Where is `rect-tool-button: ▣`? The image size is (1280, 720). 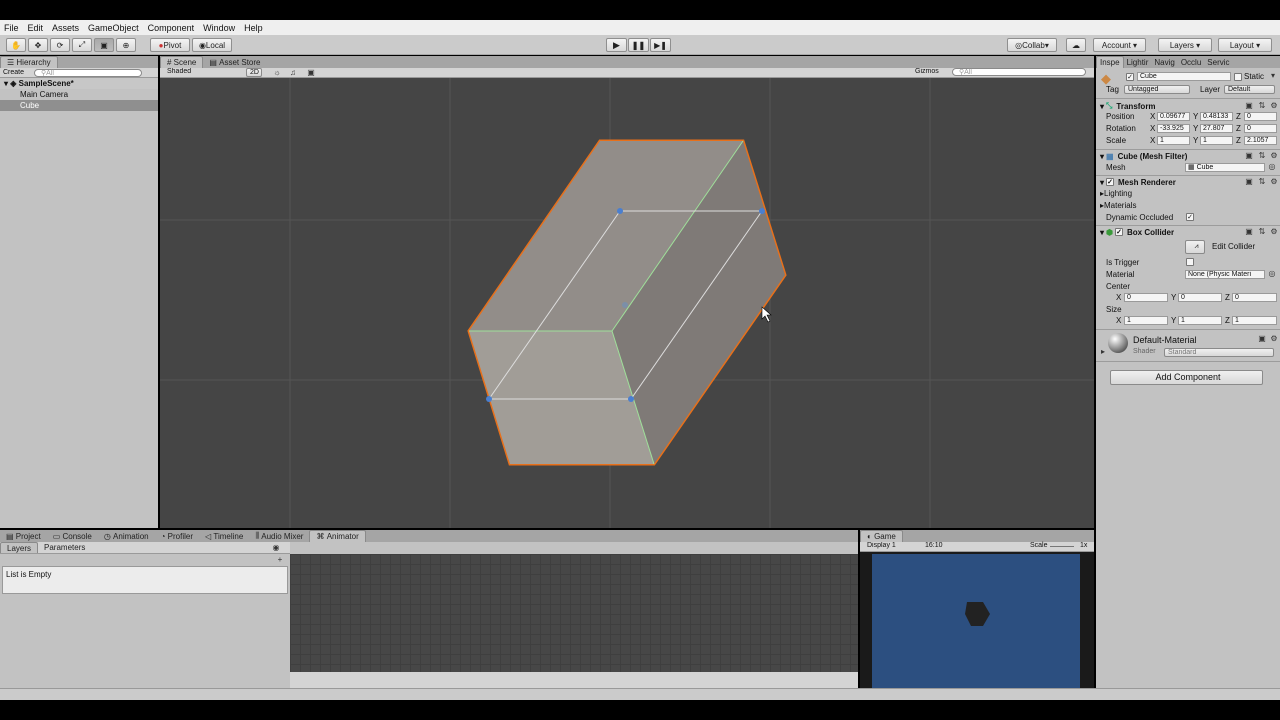 rect-tool-button: ▣ is located at coordinates (104, 45).